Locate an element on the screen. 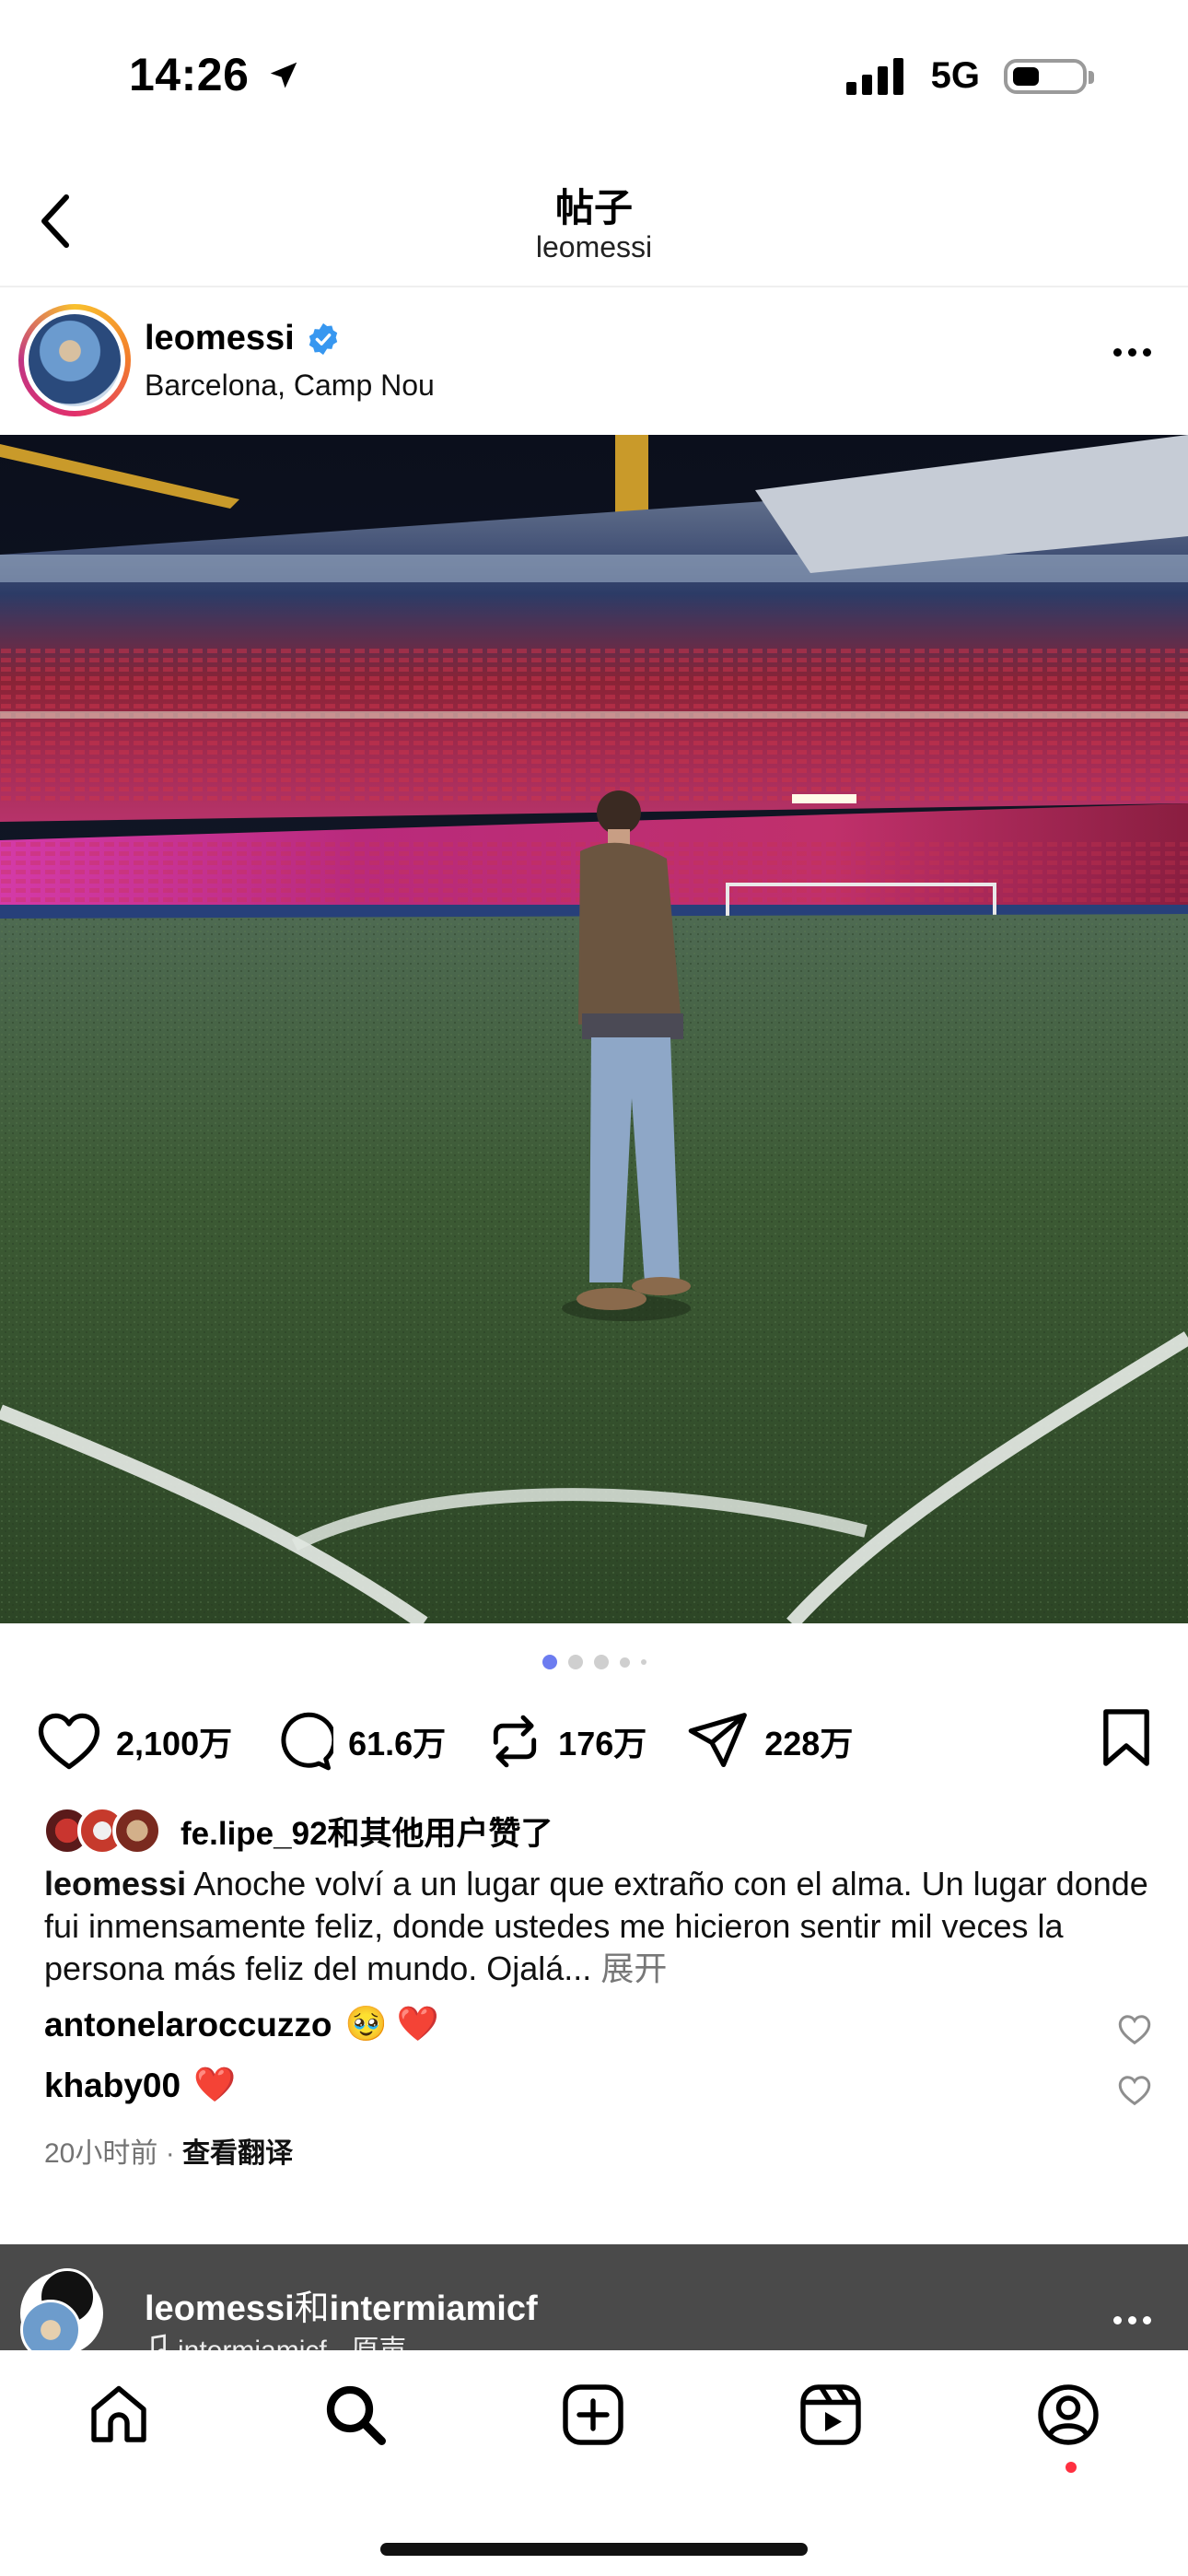 Image resolution: width=1188 pixels, height=2576 pixels. save-button is located at coordinates (1126, 1740).